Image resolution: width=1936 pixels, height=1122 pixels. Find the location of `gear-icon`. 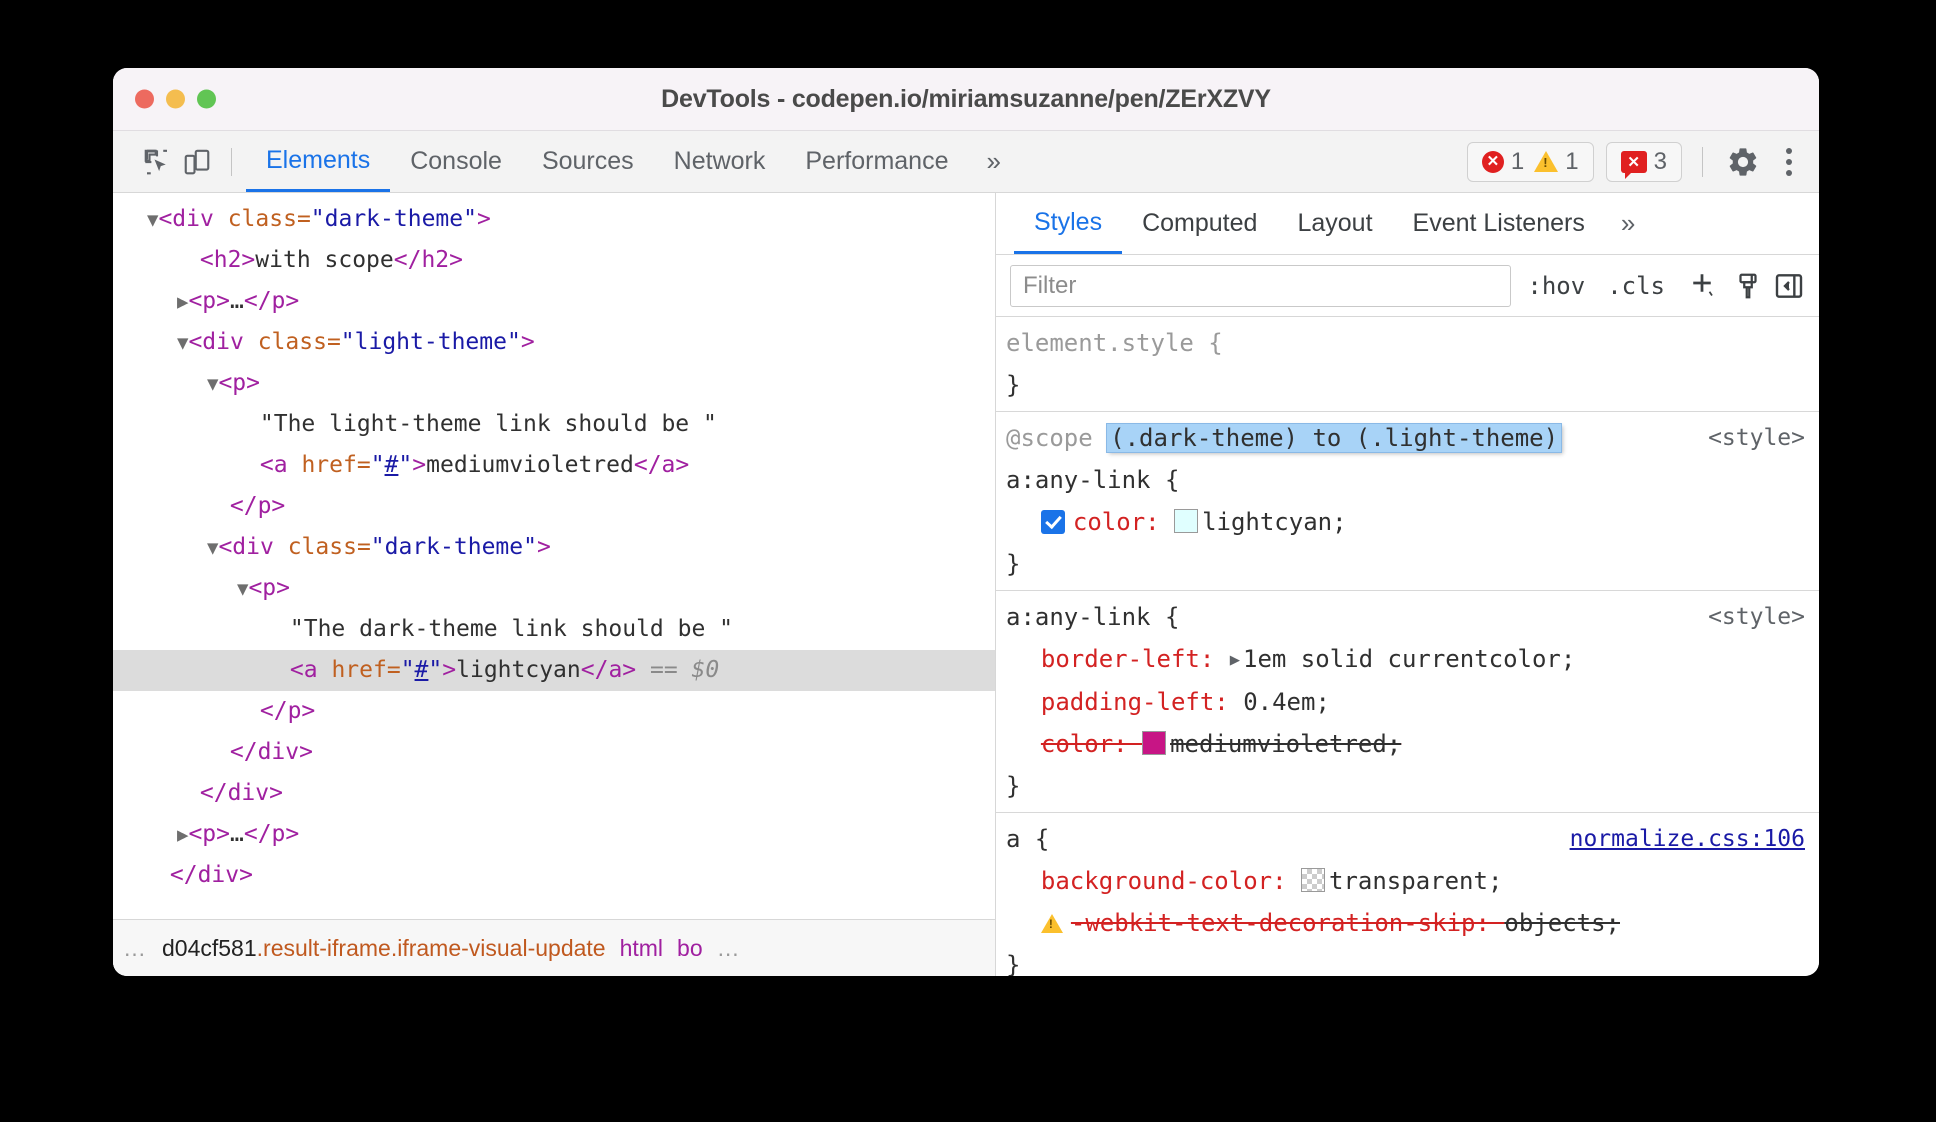

gear-icon is located at coordinates (1743, 162).